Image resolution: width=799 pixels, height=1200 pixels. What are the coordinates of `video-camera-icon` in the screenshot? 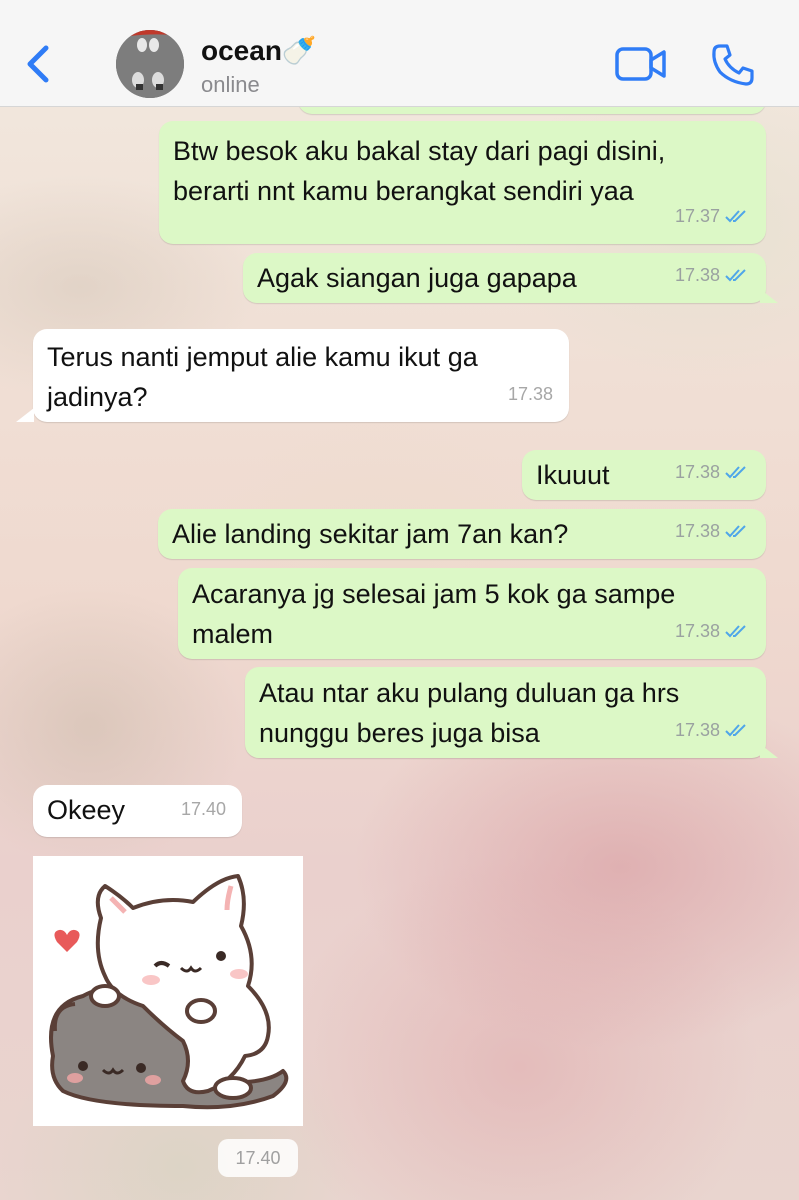 It's located at (640, 64).